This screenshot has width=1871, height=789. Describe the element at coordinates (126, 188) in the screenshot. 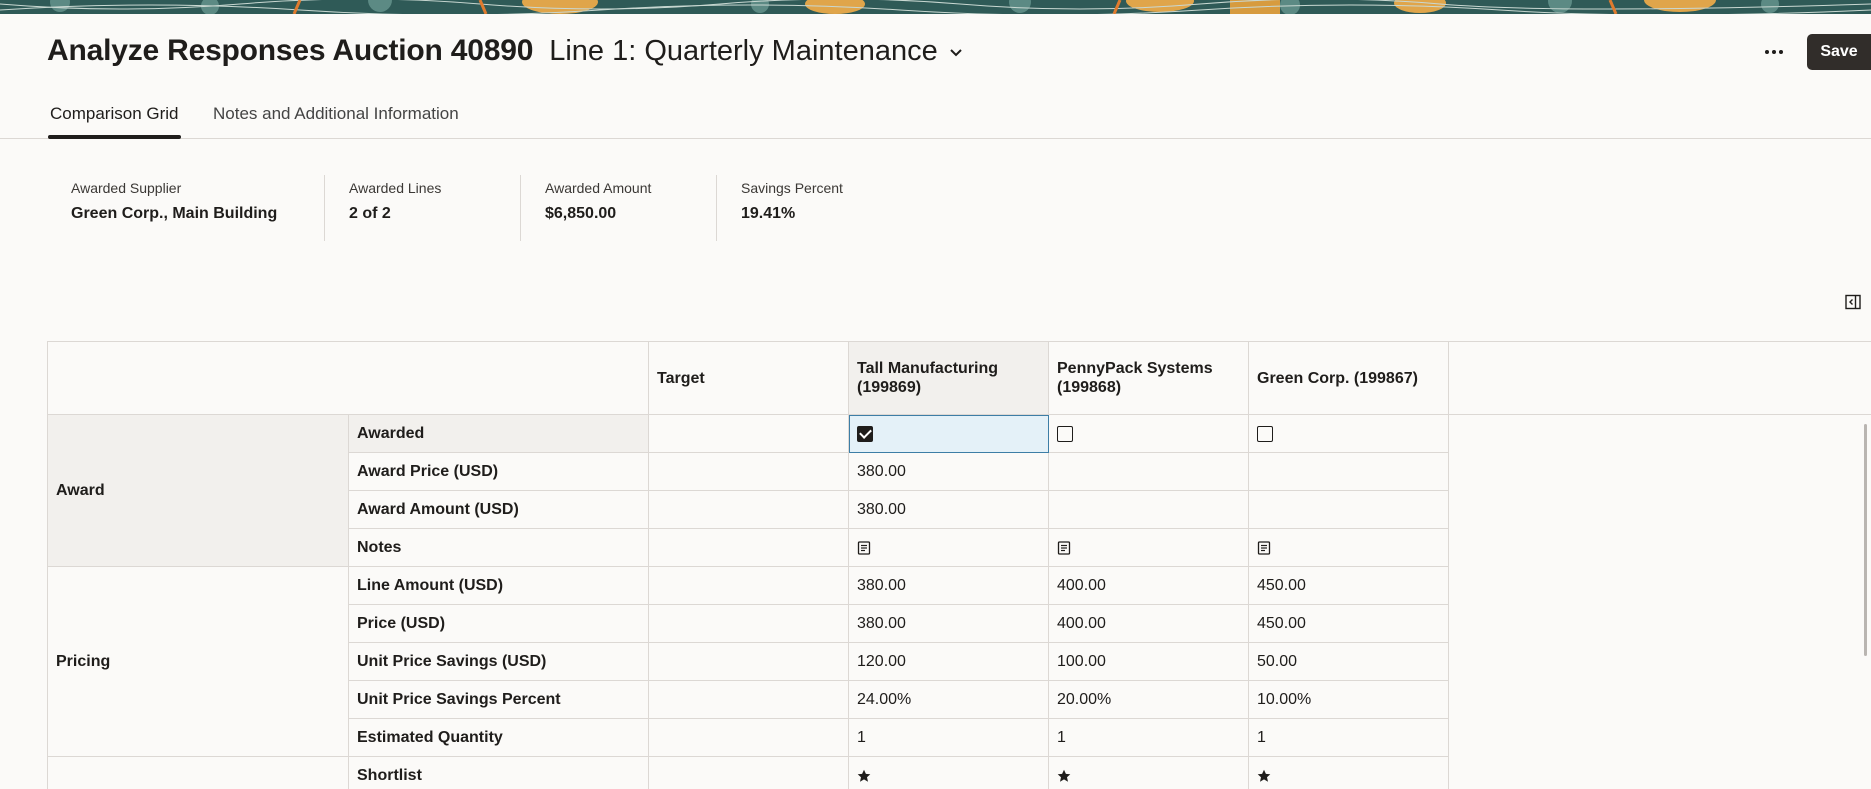

I see `summary-label: Awarded Supplier` at that location.